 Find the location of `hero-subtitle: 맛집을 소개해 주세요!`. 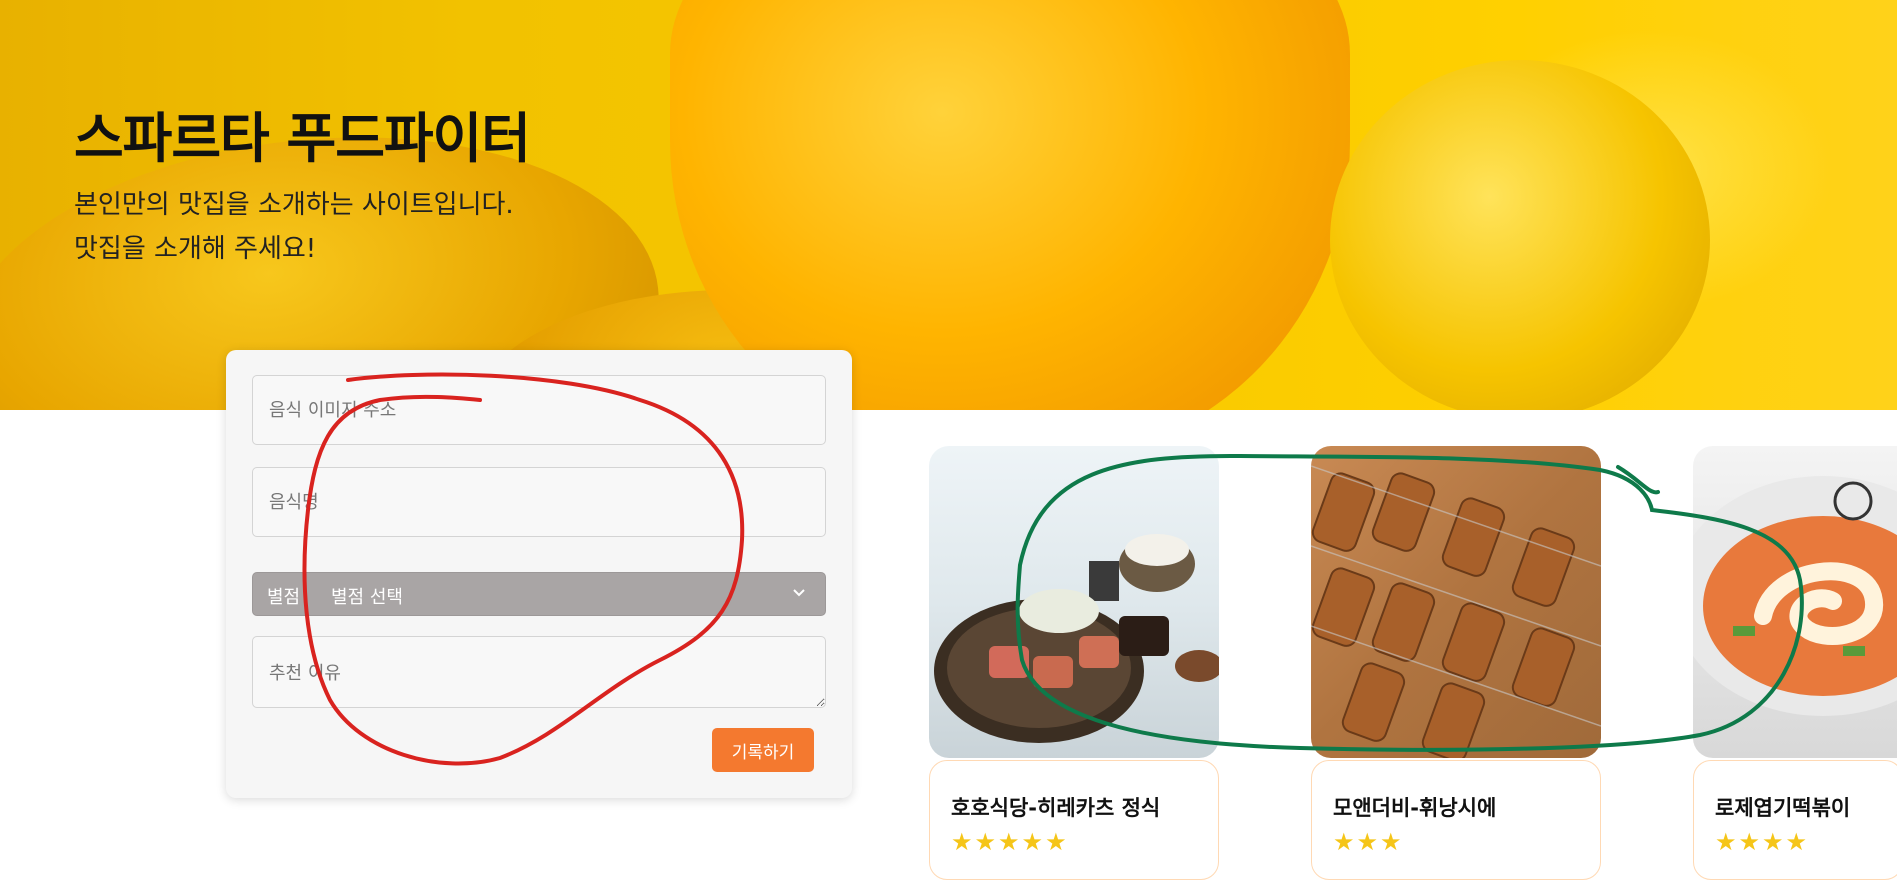

hero-subtitle: 맛집을 소개해 주세요! is located at coordinates (195, 249).